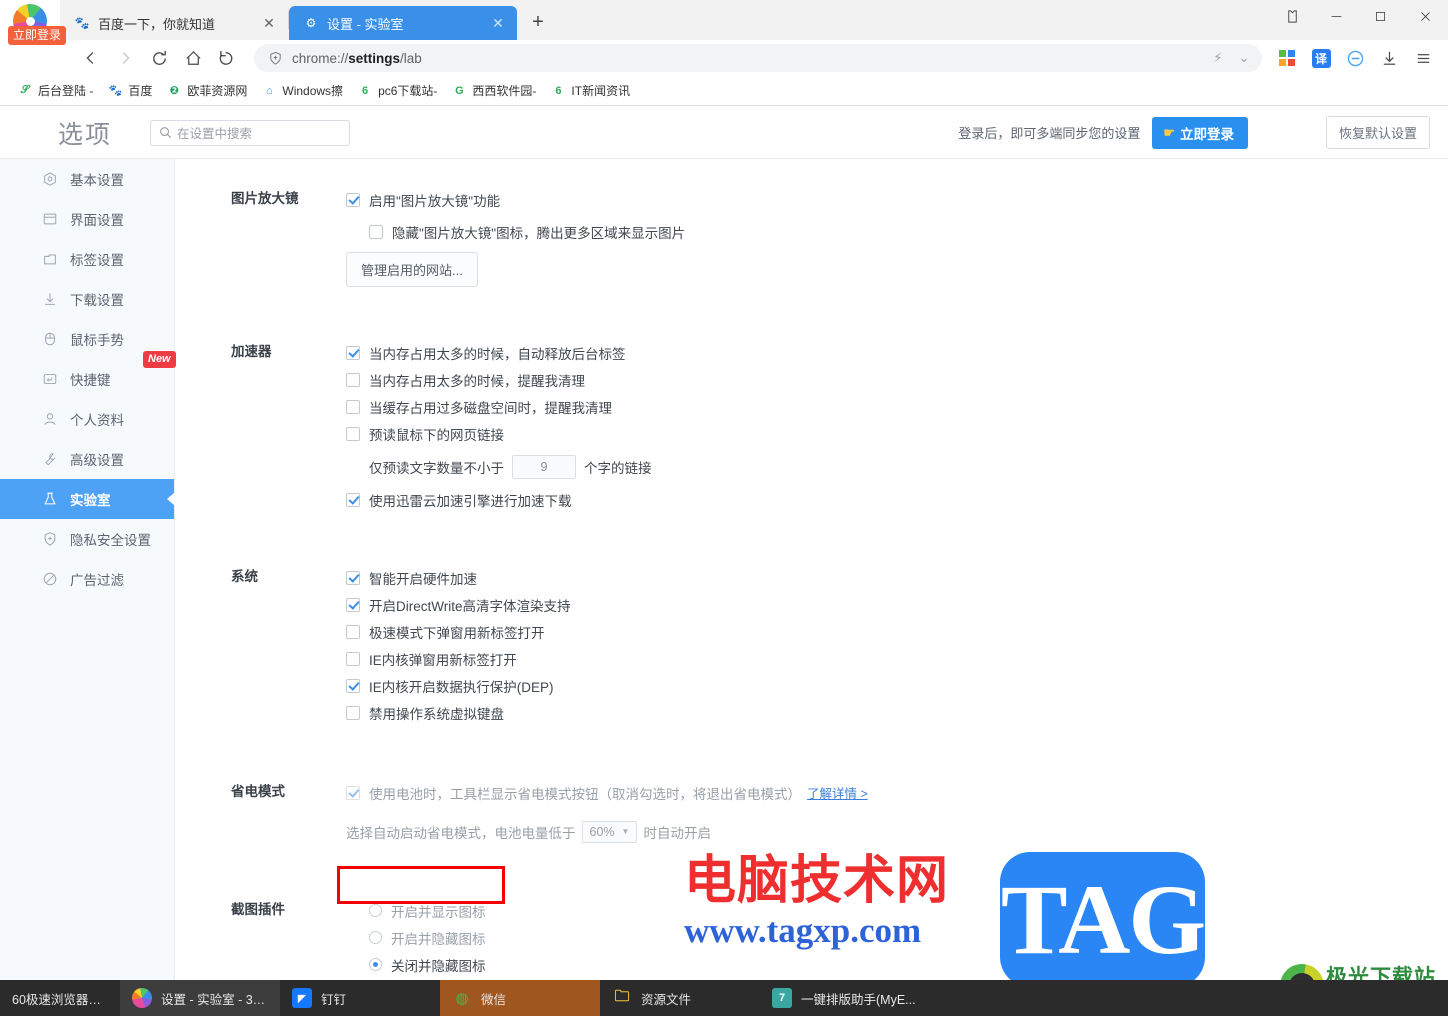 This screenshot has height=1016, width=1448. I want to click on prefetch-suffix-label: 个字的链接, so click(618, 468).